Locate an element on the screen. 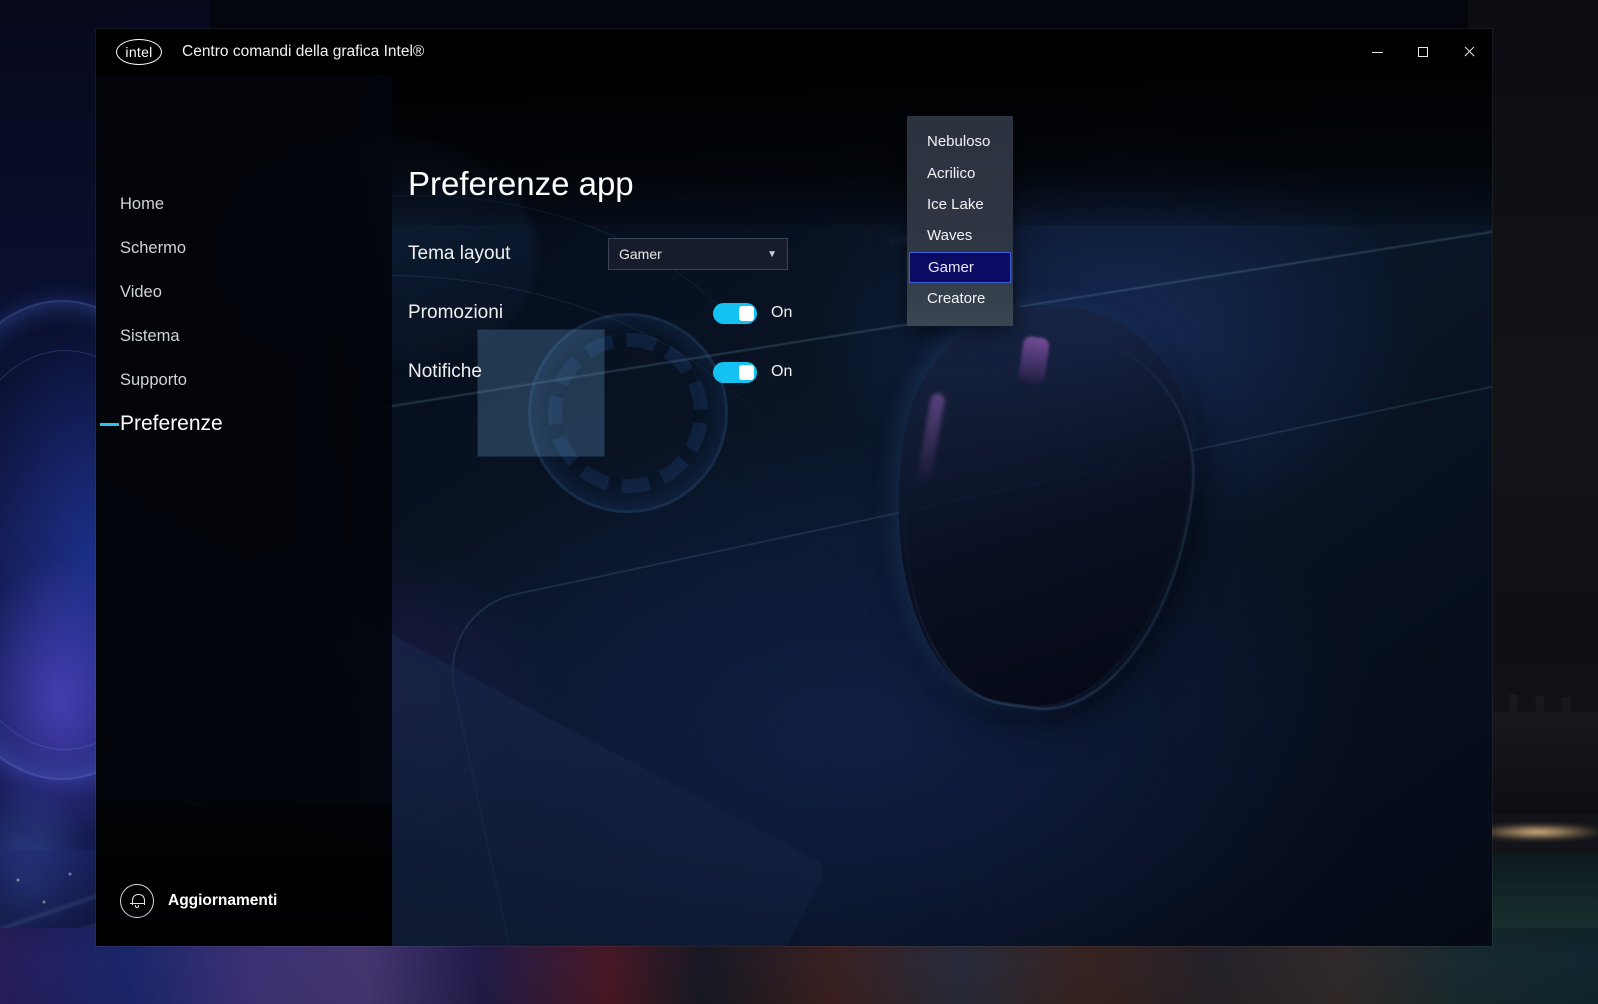  menu-item-label: Ice Lake is located at coordinates (955, 204).